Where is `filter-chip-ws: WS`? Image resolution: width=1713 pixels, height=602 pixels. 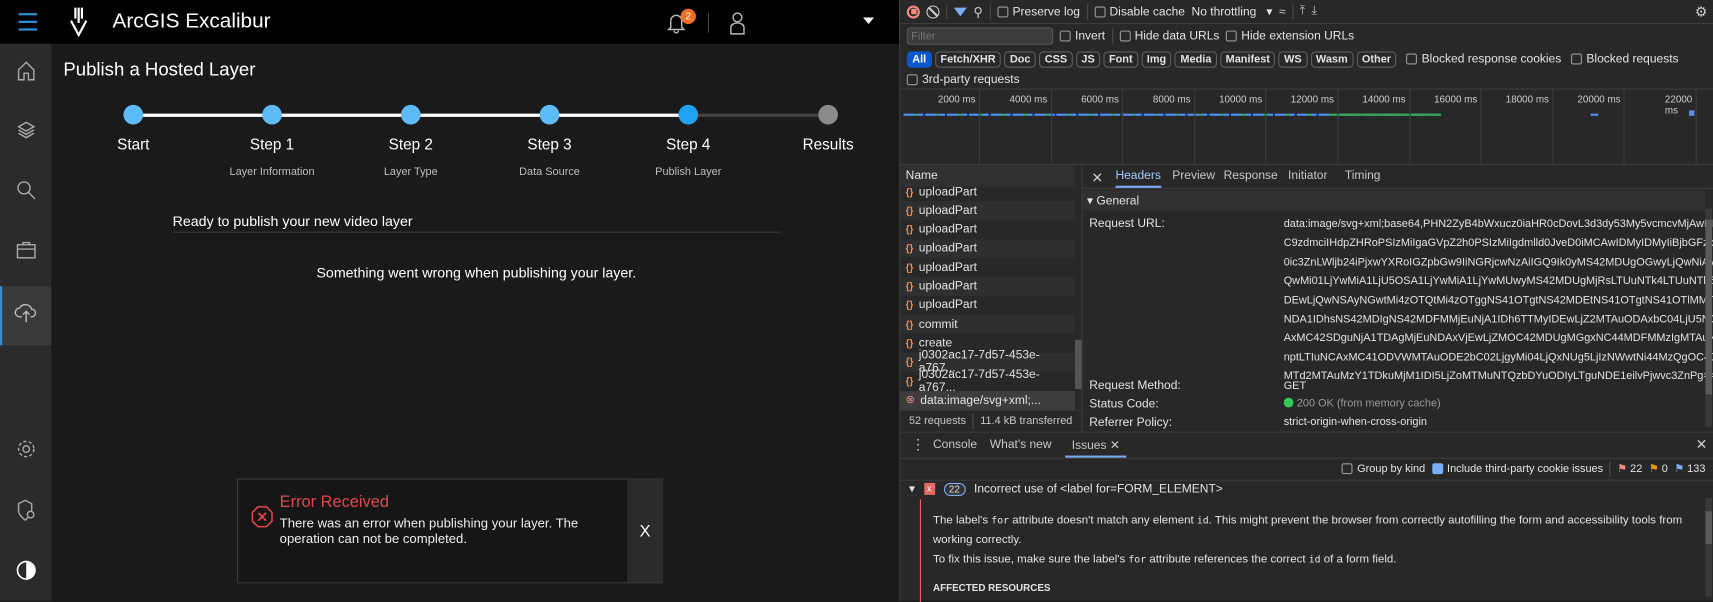
filter-chip-ws: WS is located at coordinates (1293, 59).